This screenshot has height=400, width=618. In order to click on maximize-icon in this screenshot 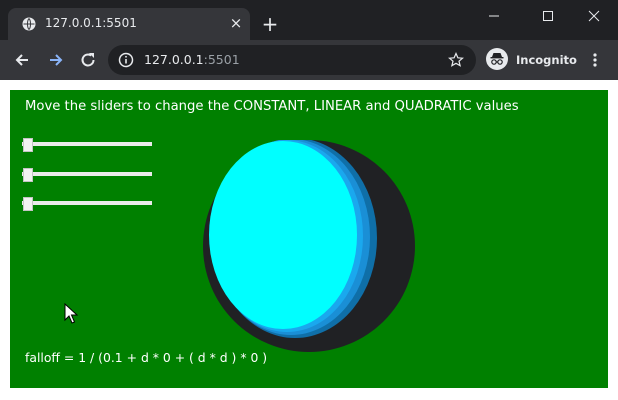, I will do `click(548, 16)`.